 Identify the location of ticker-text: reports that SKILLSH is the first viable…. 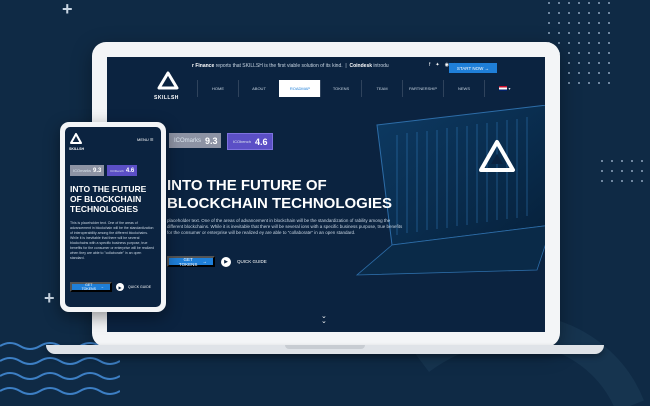
(279, 66).